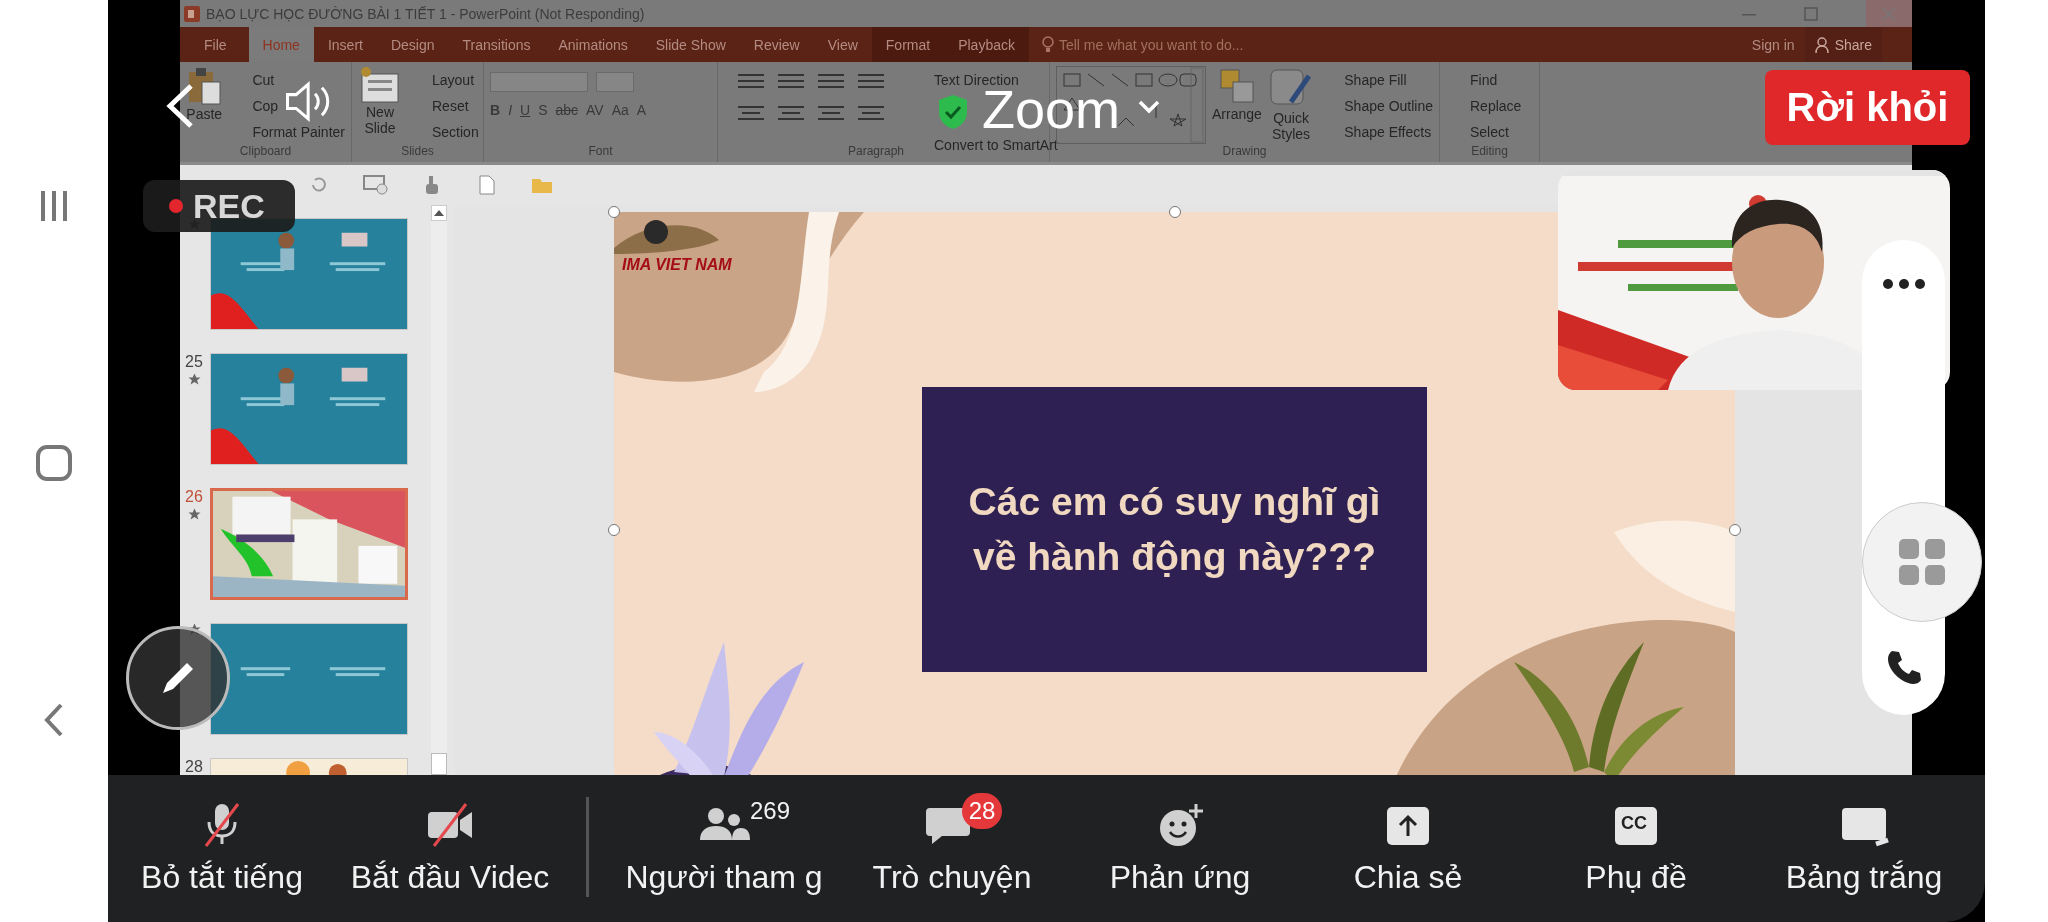 The width and height of the screenshot is (2048, 922). Describe the element at coordinates (1922, 562) in the screenshot. I see `grid-icon` at that location.